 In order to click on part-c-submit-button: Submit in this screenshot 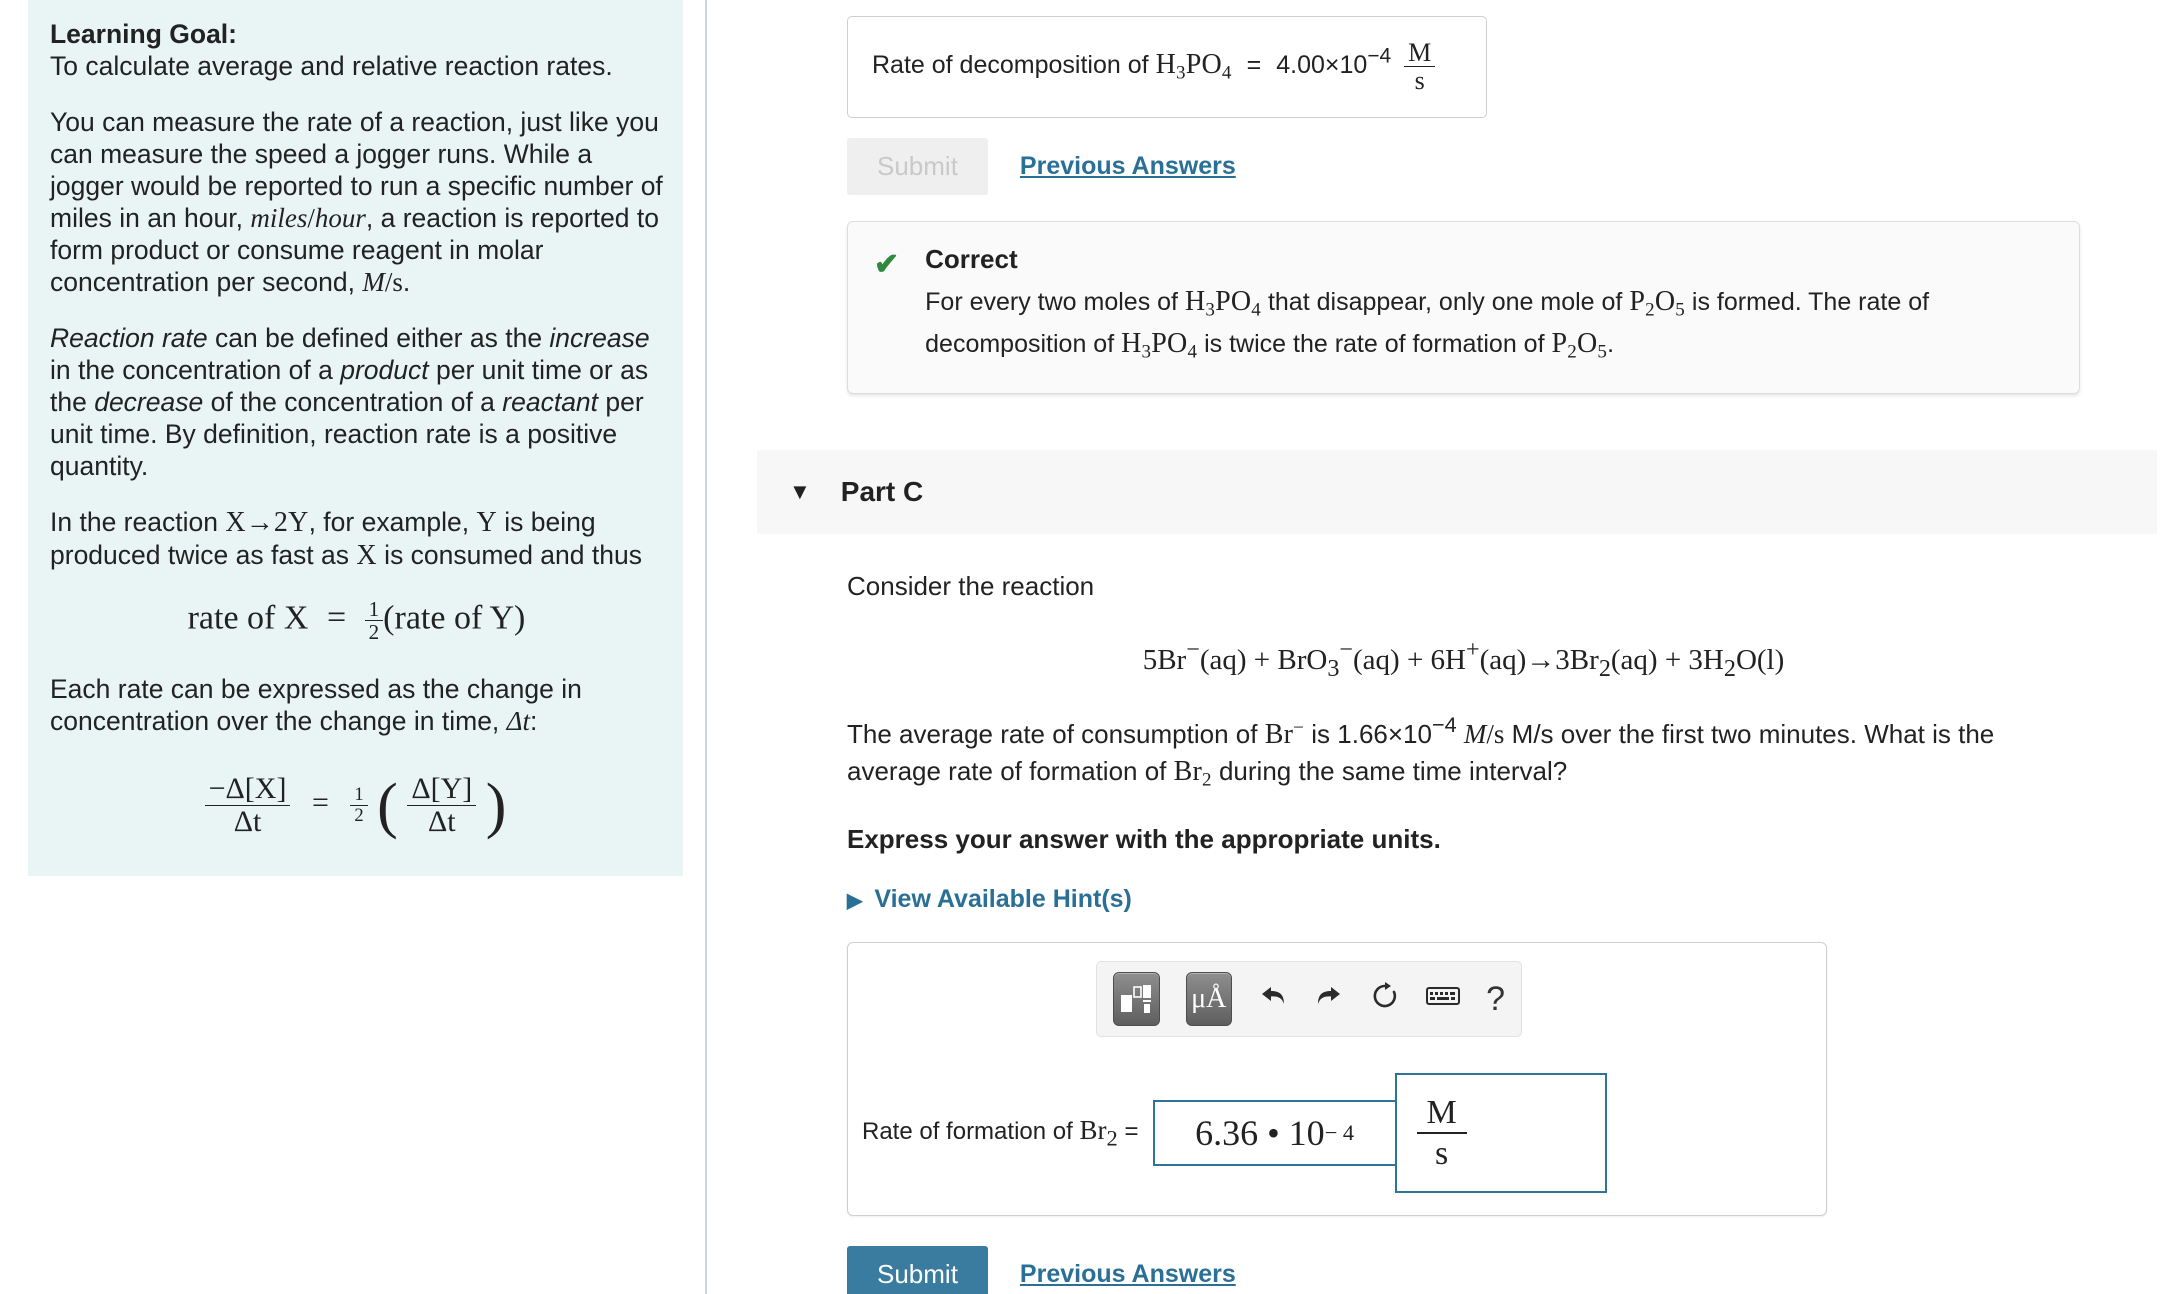, I will do `click(917, 1270)`.